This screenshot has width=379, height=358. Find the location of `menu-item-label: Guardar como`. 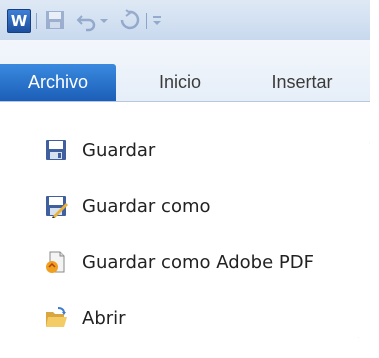

menu-item-label: Guardar como is located at coordinates (146, 206).